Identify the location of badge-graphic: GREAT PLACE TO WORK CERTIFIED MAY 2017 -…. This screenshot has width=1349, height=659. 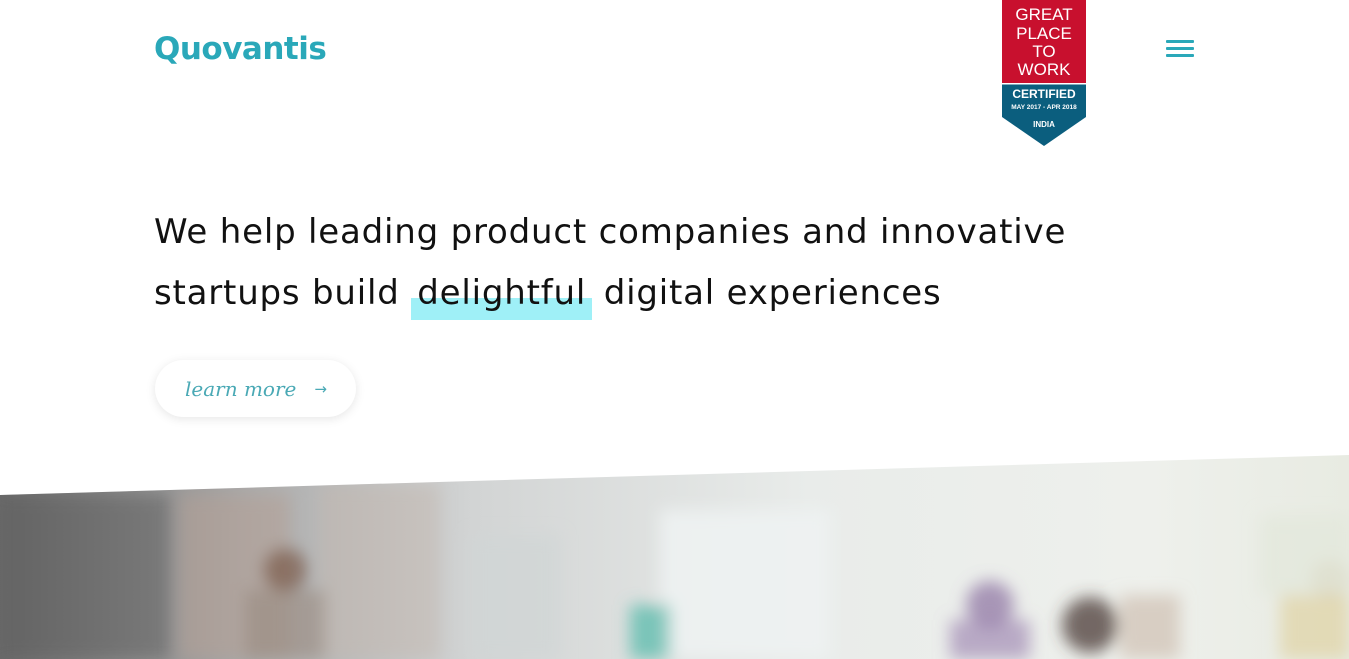
(1044, 74).